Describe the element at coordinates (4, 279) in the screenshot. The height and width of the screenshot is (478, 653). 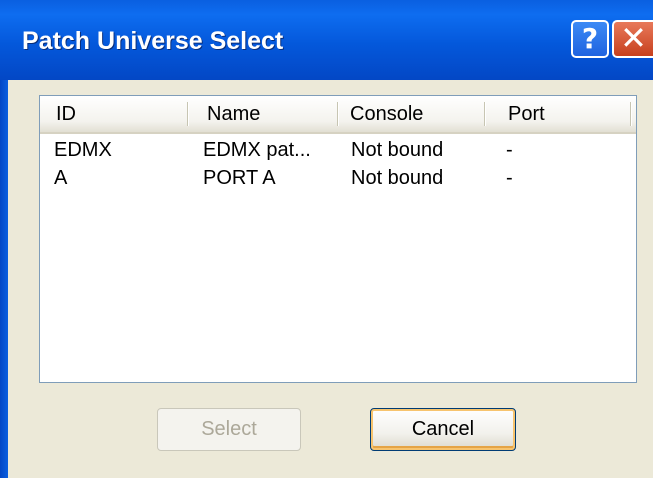
I see `window-frame-left` at that location.